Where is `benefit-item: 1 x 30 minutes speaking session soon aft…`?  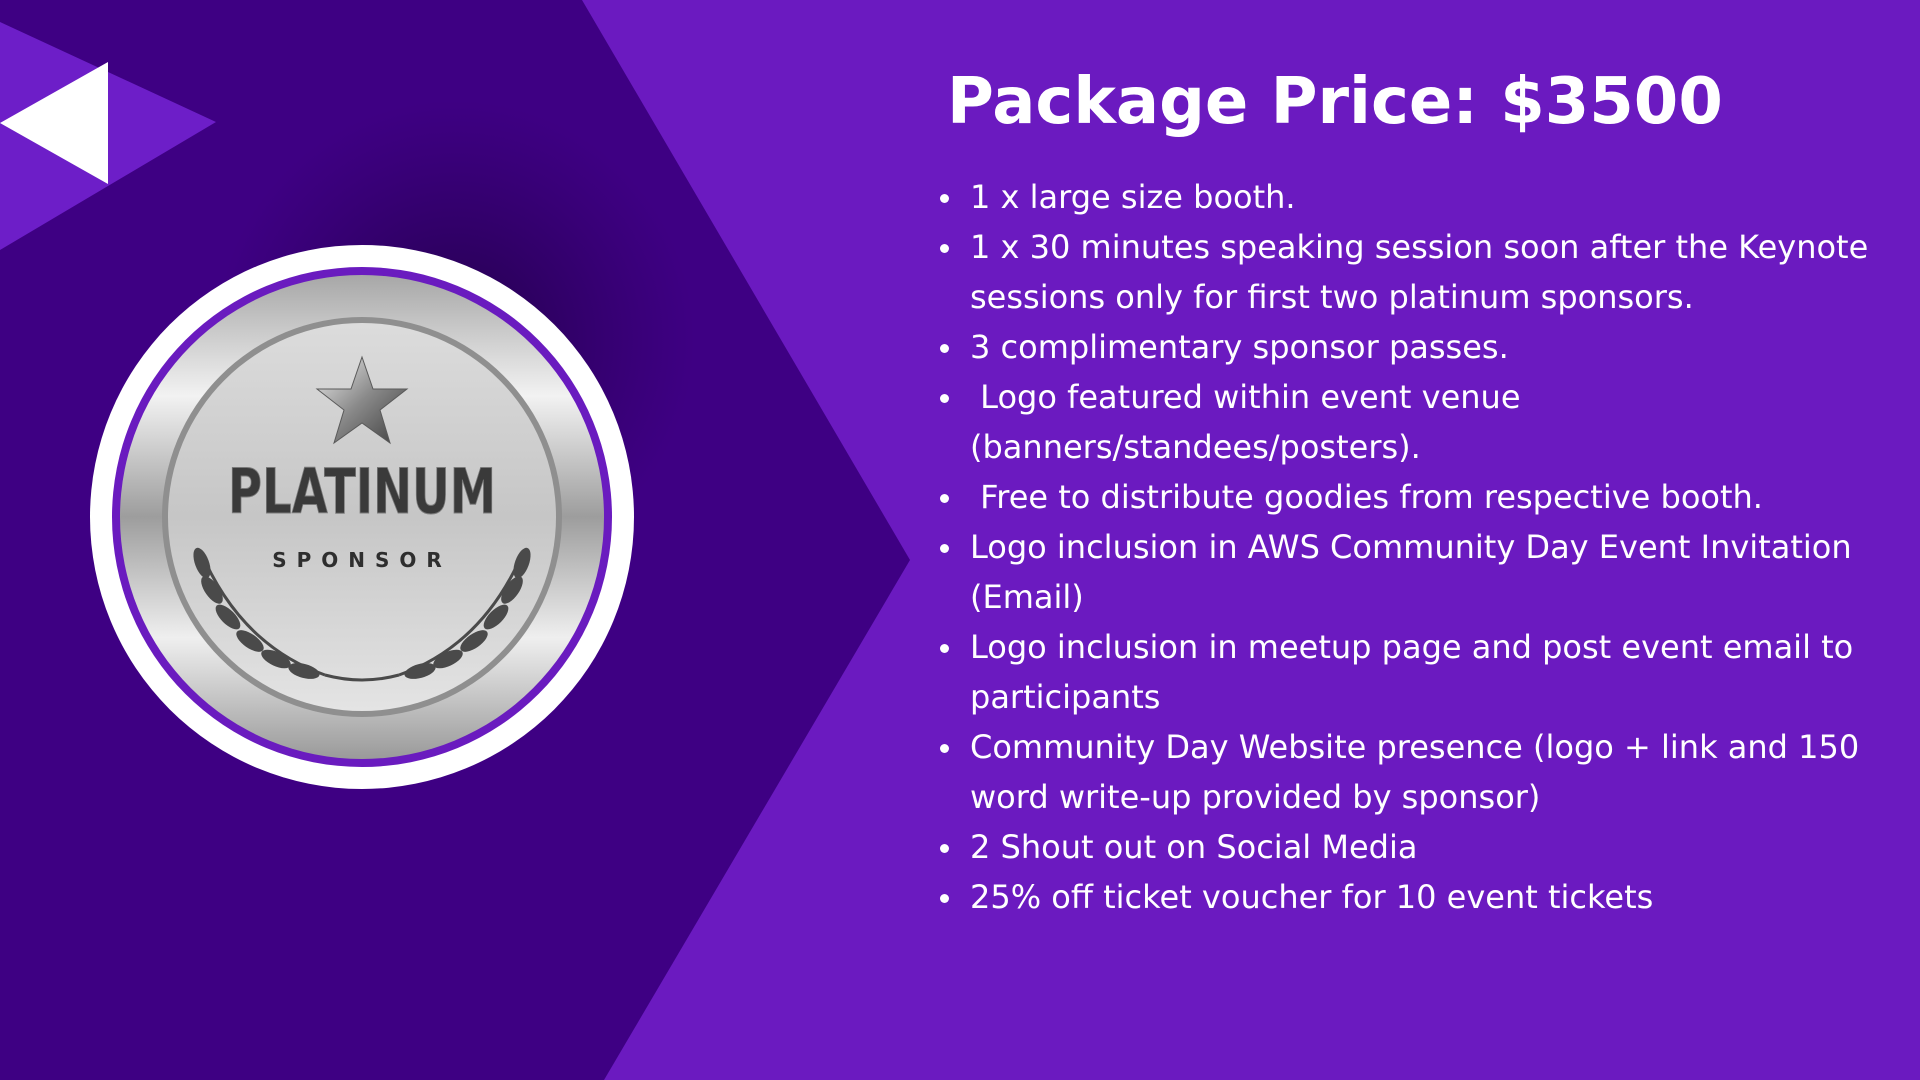
benefit-item: 1 x 30 minutes speaking session soon aft… is located at coordinates (1410, 272).